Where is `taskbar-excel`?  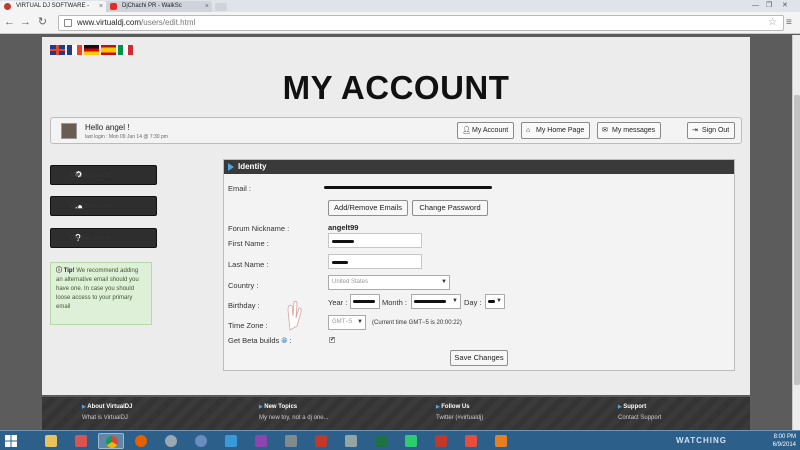
taskbar-excel is located at coordinates (381, 441).